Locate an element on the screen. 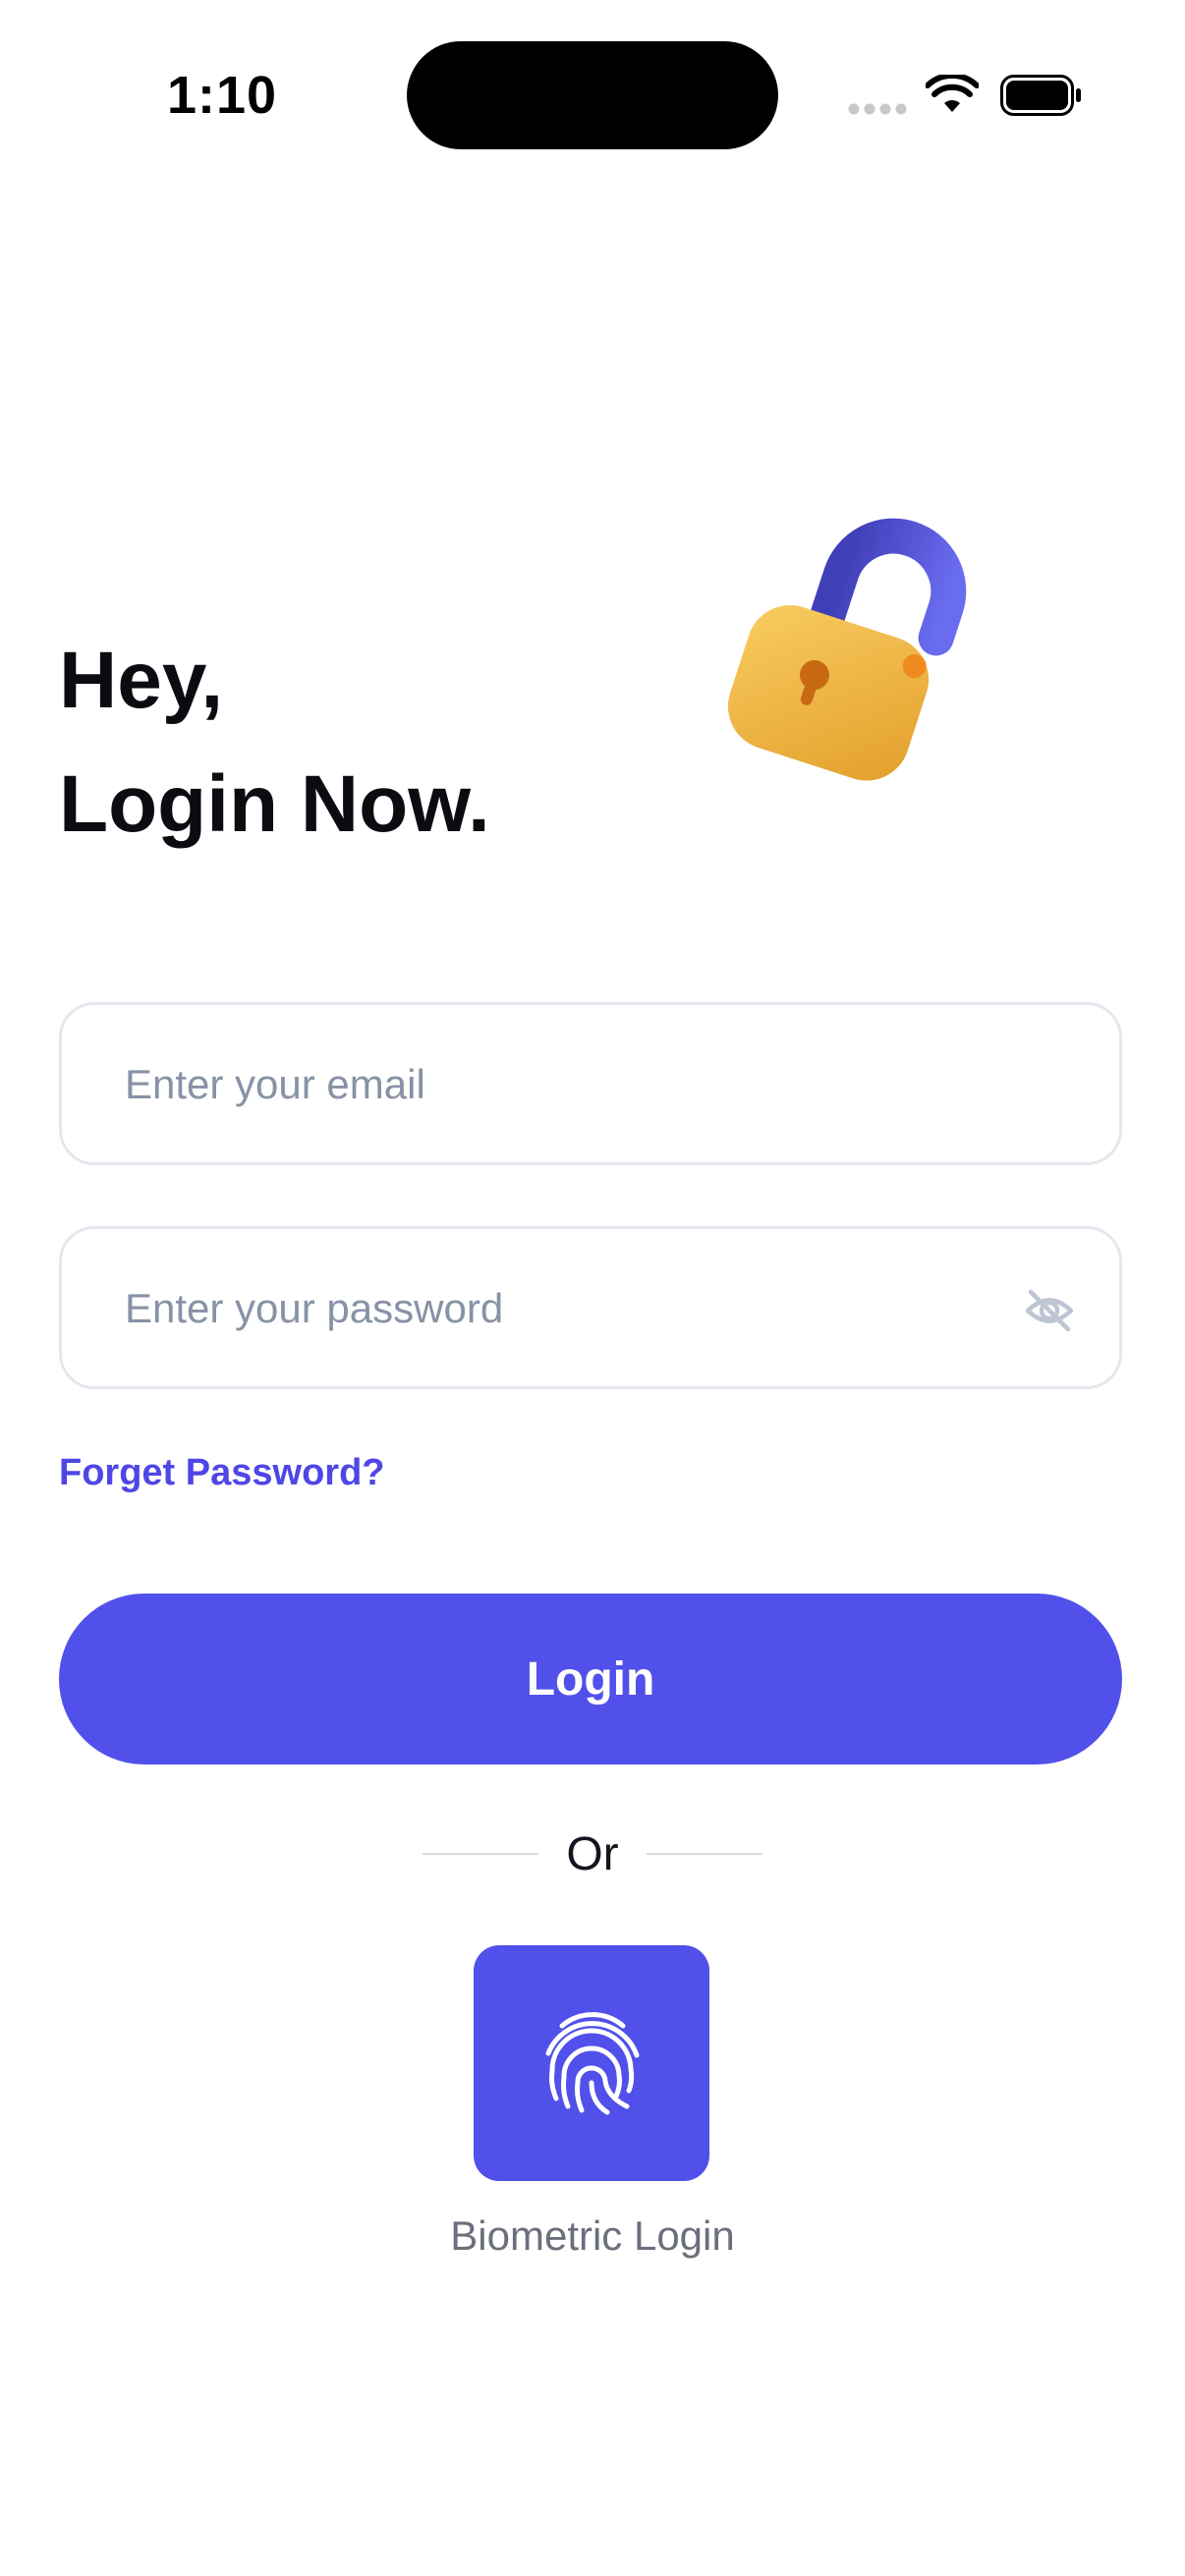 This screenshot has height=2576, width=1185. dynamic-island is located at coordinates (592, 95).